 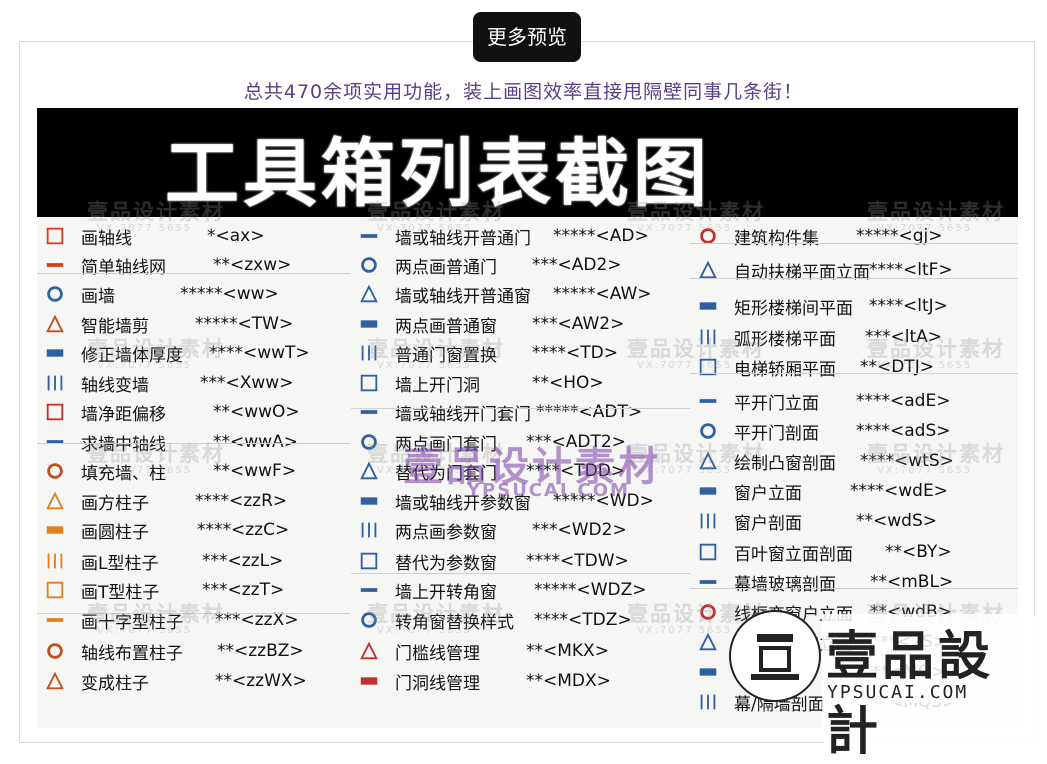 What do you see at coordinates (55, 590) in the screenshot?
I see `t-column-icon` at bounding box center [55, 590].